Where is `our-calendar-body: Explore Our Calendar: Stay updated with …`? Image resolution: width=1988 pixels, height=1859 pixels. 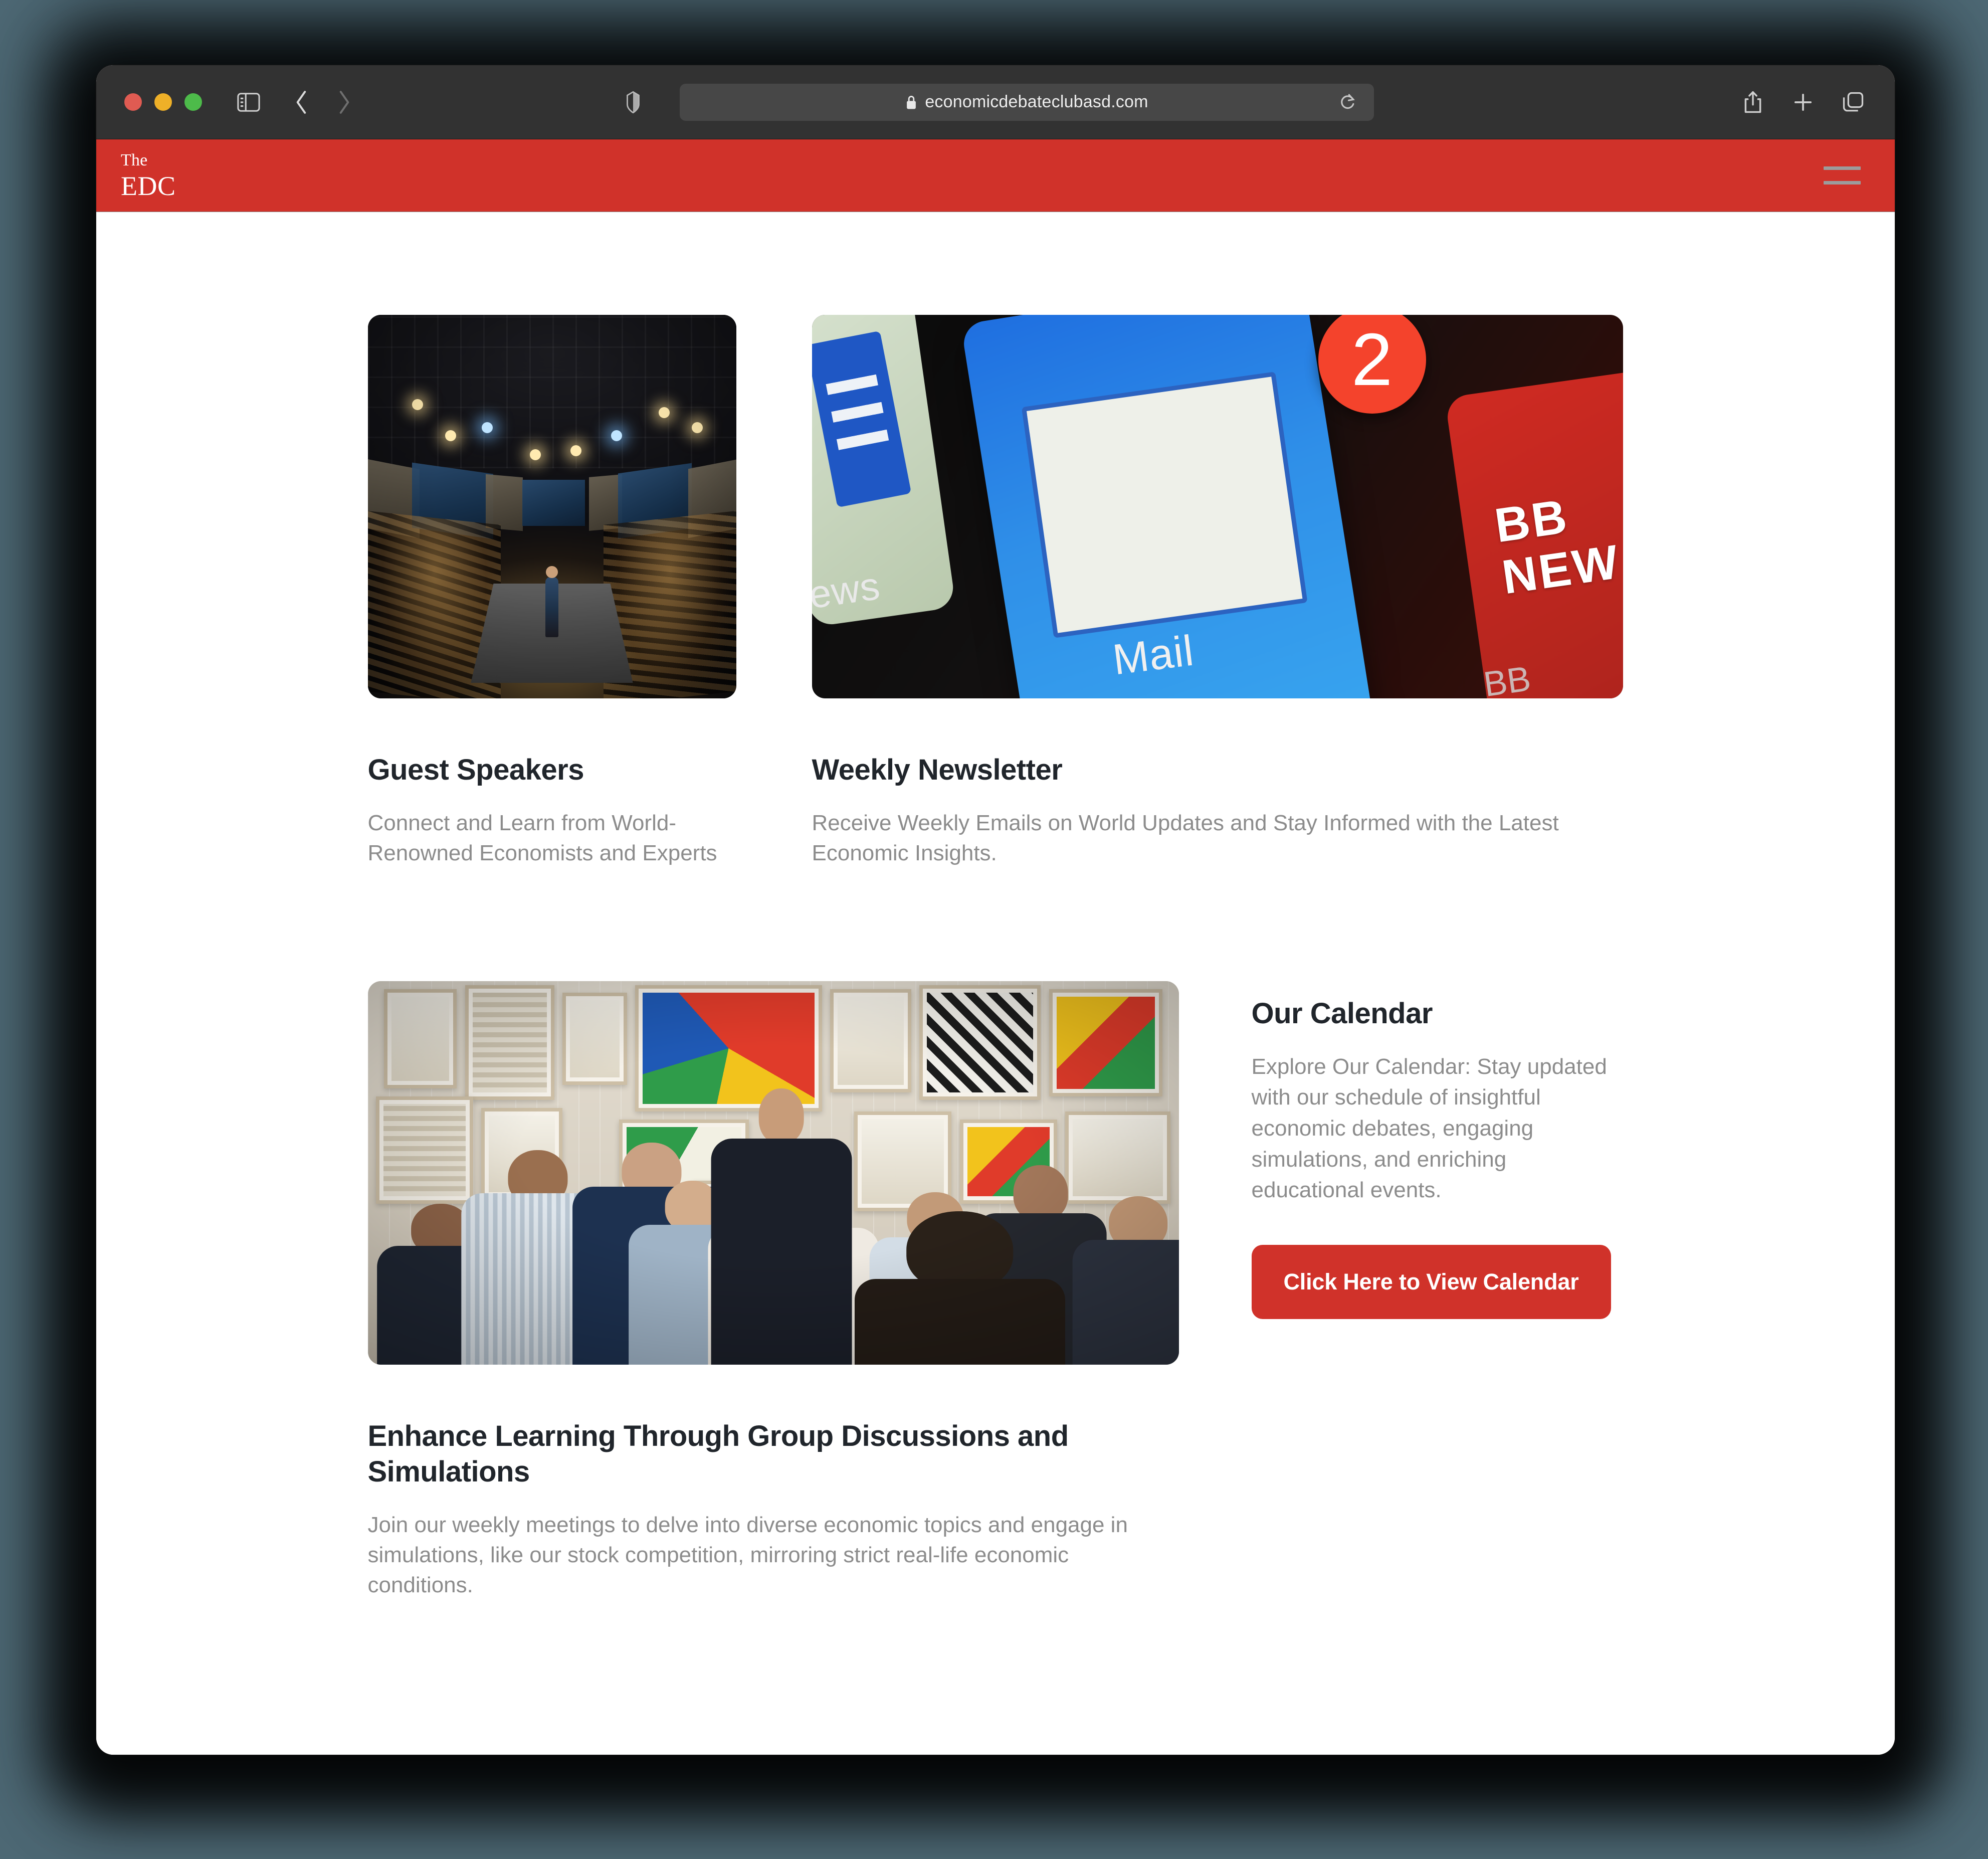 our-calendar-body: Explore Our Calendar: Stay updated with … is located at coordinates (1429, 1128).